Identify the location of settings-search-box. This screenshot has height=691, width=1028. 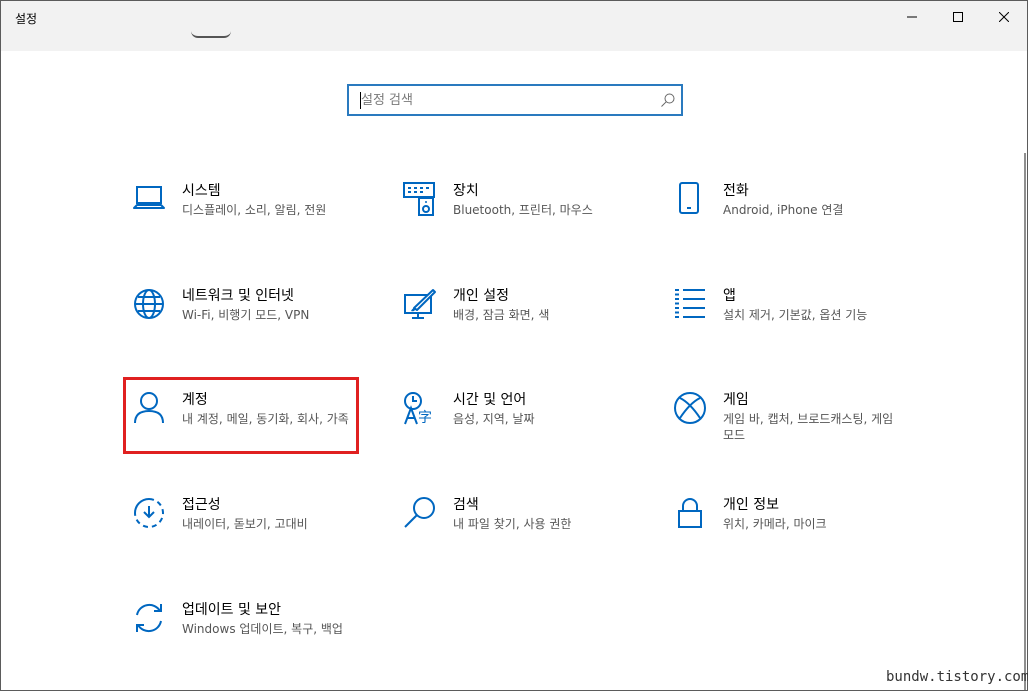
(515, 100).